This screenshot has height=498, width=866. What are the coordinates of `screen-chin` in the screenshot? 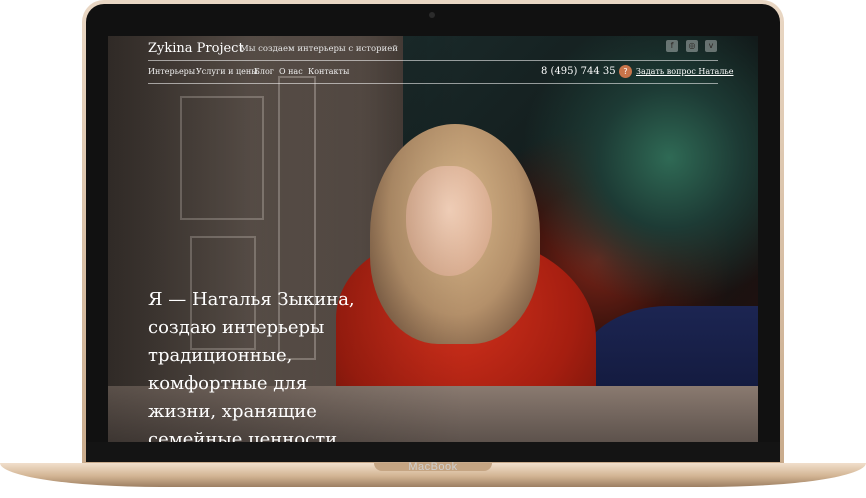 It's located at (433, 452).